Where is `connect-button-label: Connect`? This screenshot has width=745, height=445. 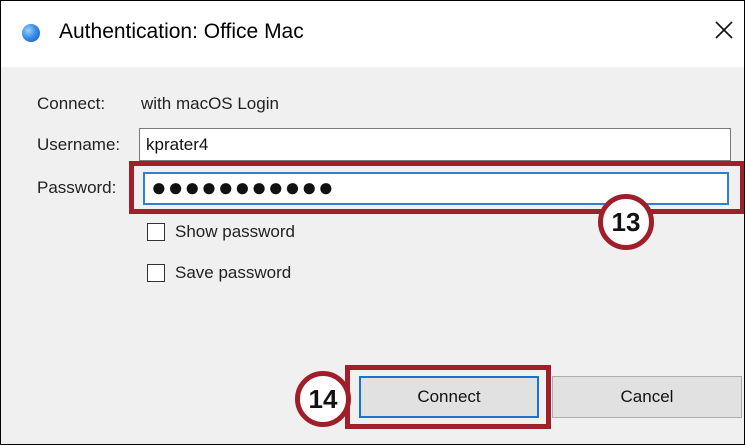
connect-button-label: Connect is located at coordinates (449, 396).